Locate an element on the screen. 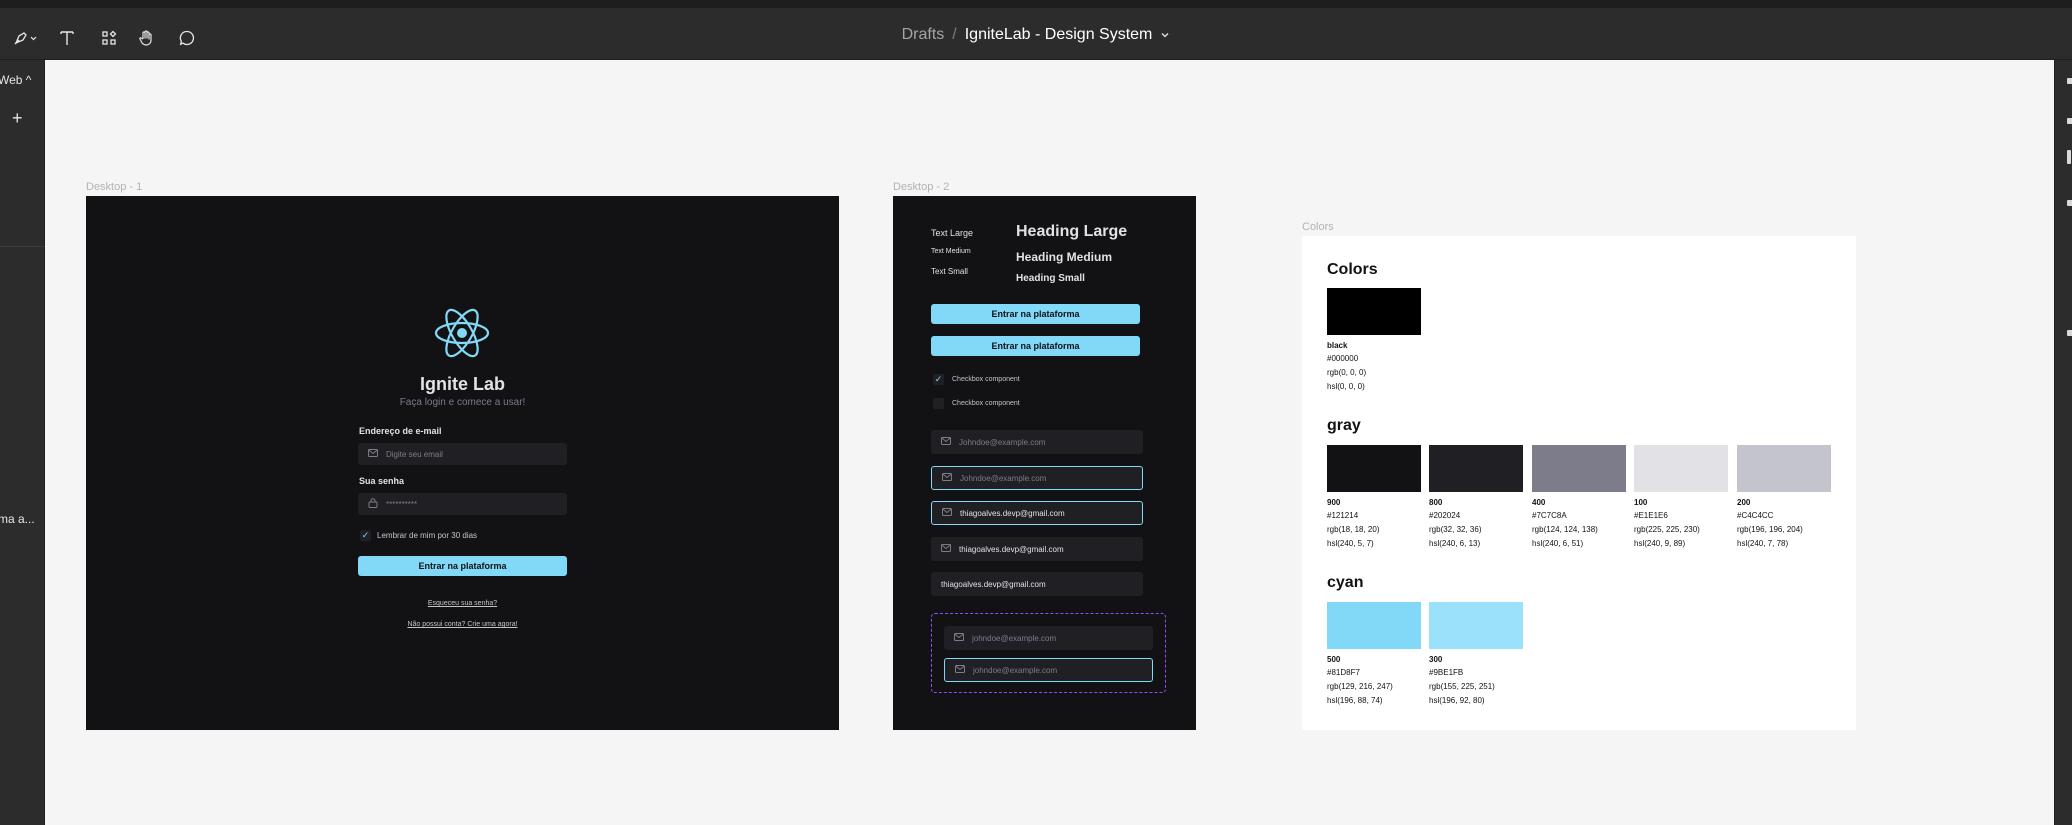  swatch-hex: #000000 is located at coordinates (1343, 358).